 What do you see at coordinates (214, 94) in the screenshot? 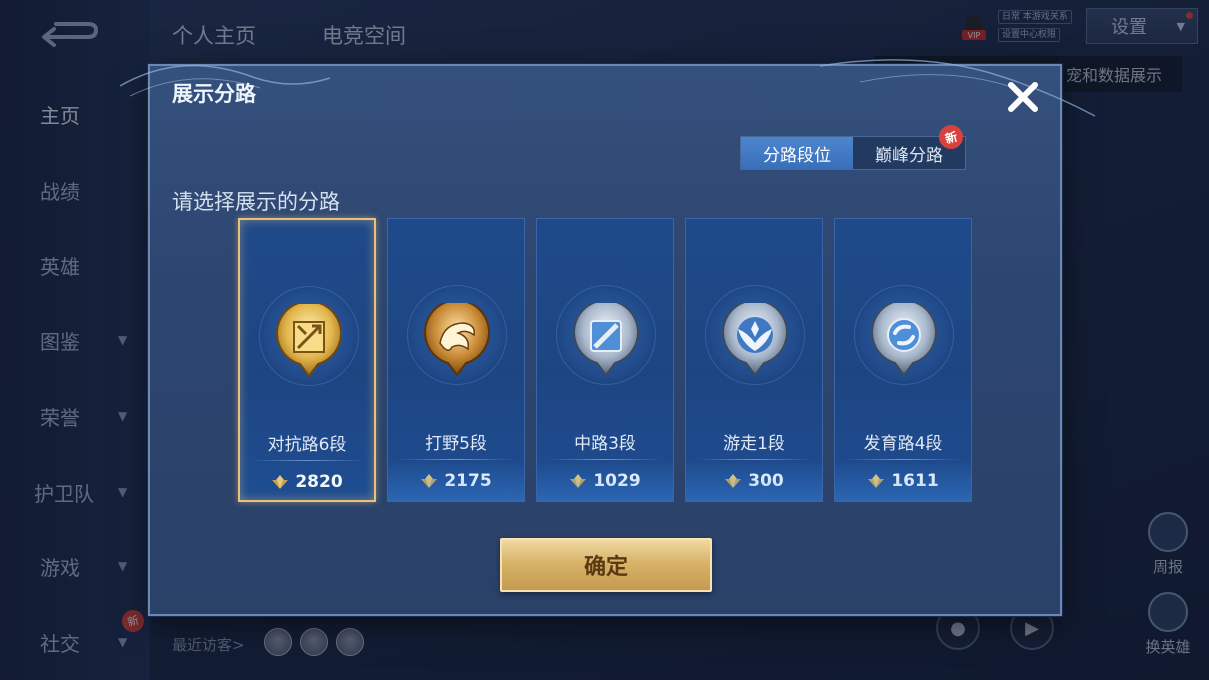
I see `dialog-title: 展示分路` at bounding box center [214, 94].